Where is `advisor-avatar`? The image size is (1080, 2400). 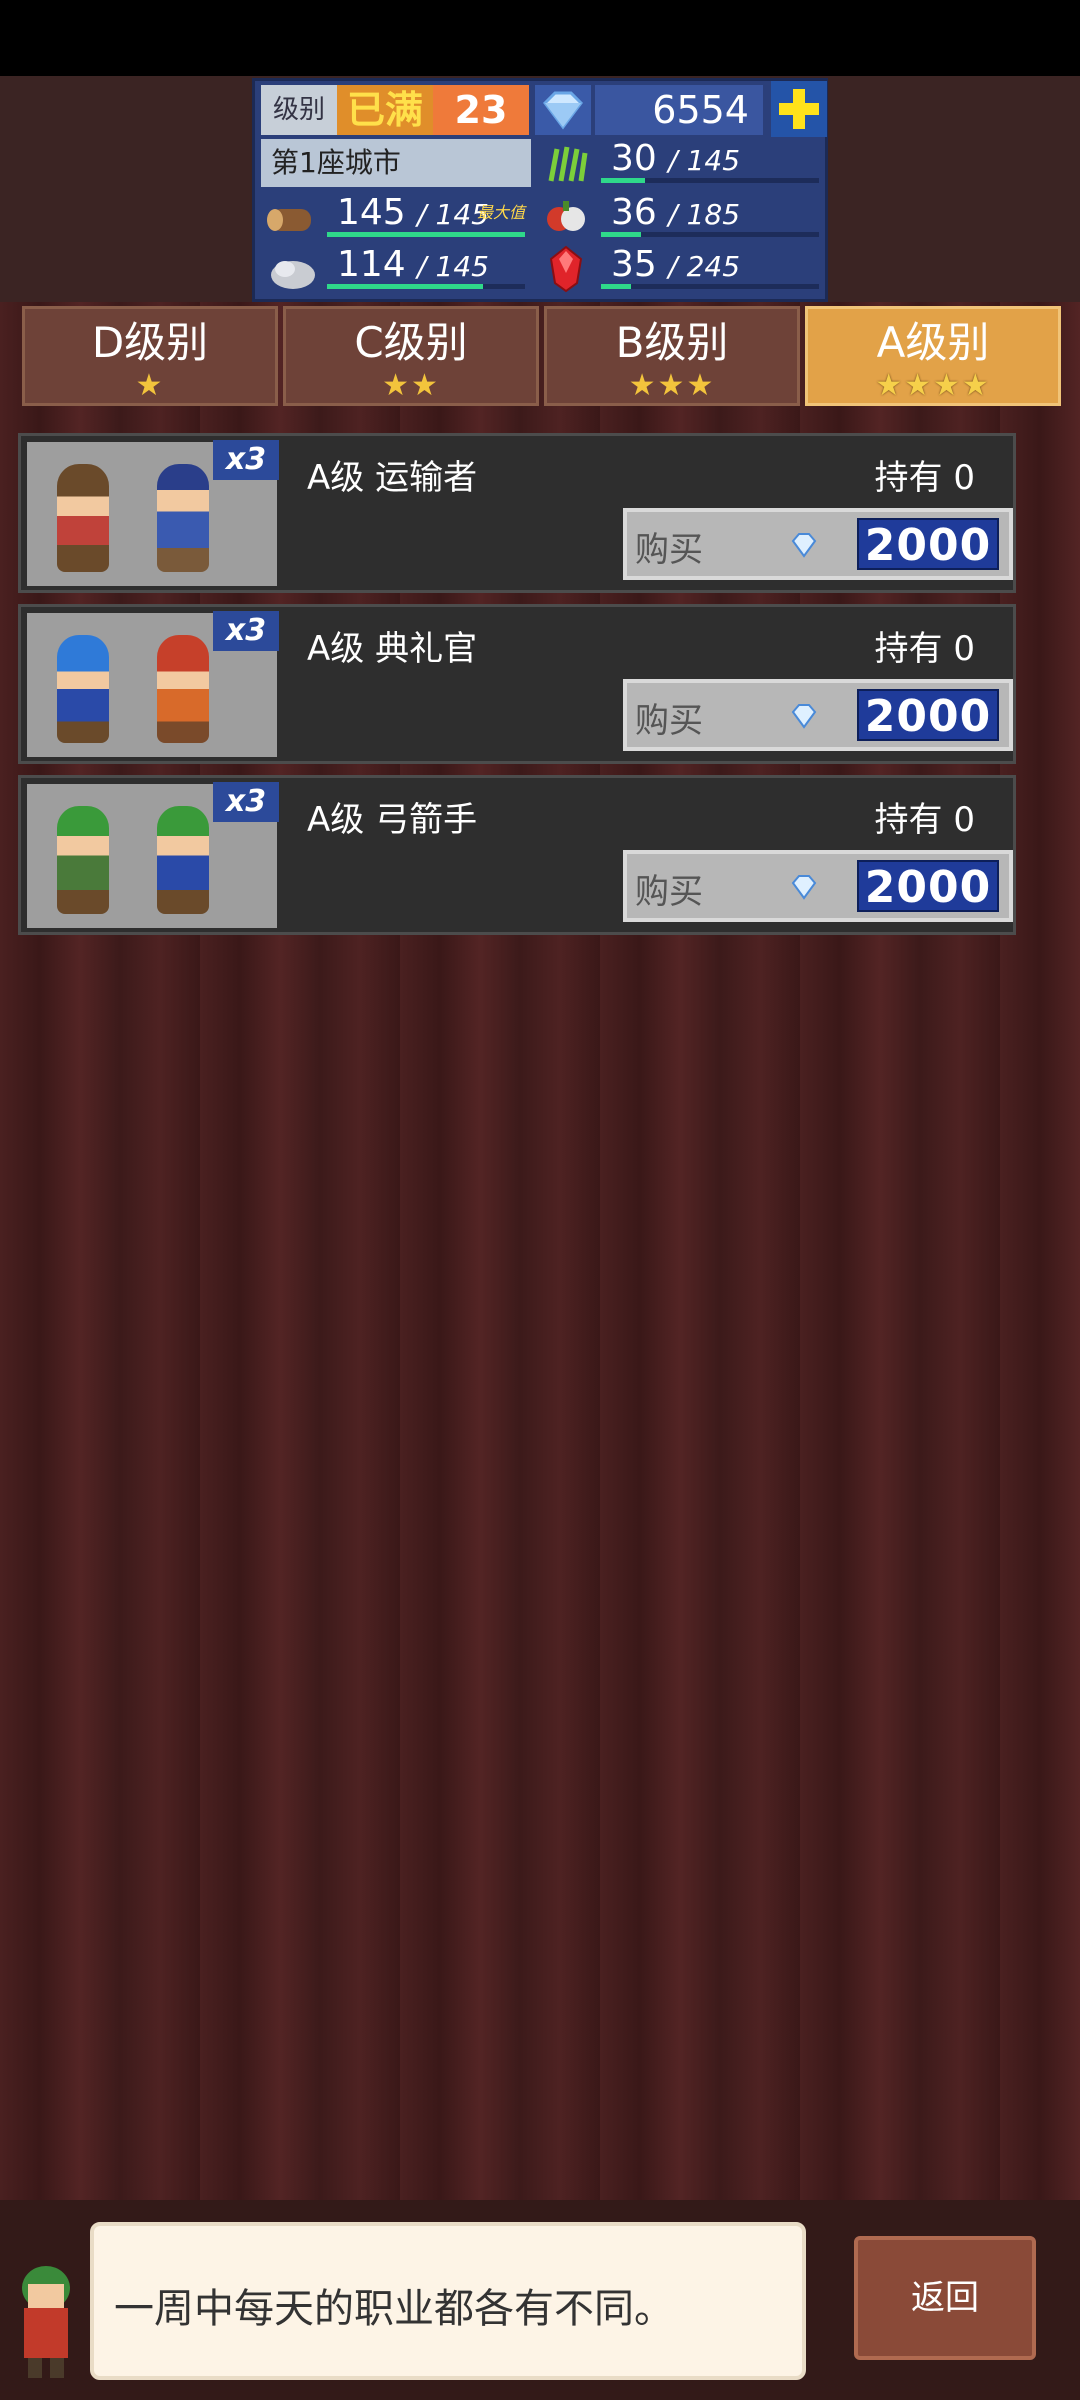 advisor-avatar is located at coordinates (46, 2308).